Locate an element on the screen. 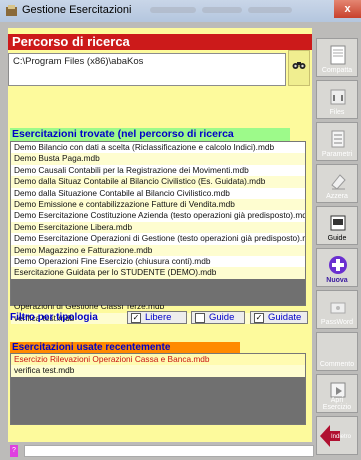 The height and width of the screenshot is (460, 361). filter-guide-checkbox: Guide is located at coordinates (218, 317).